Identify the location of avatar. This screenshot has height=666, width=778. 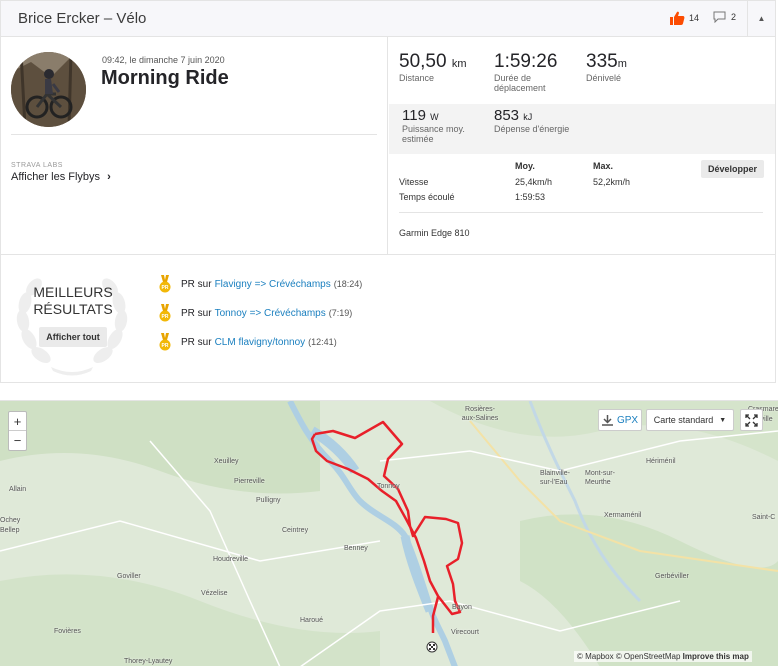
(48, 89).